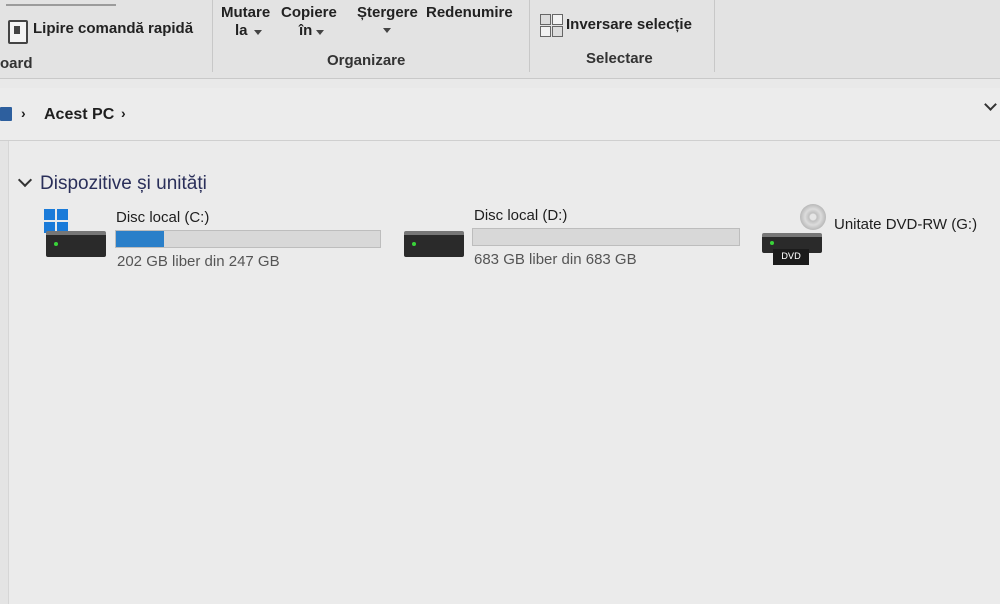 The width and height of the screenshot is (1000, 604). I want to click on copy-to-label: Copiere, so click(309, 12).